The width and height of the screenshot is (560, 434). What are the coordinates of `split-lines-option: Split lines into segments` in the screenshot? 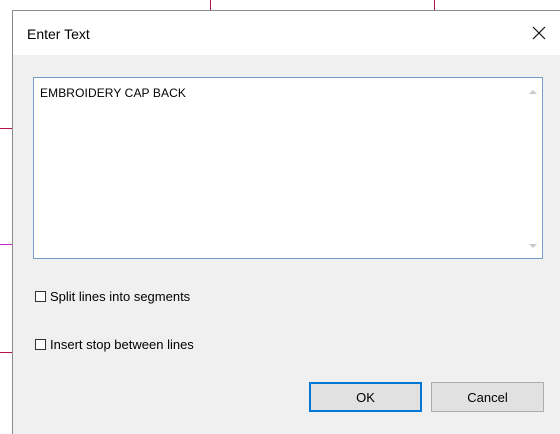 It's located at (112, 296).